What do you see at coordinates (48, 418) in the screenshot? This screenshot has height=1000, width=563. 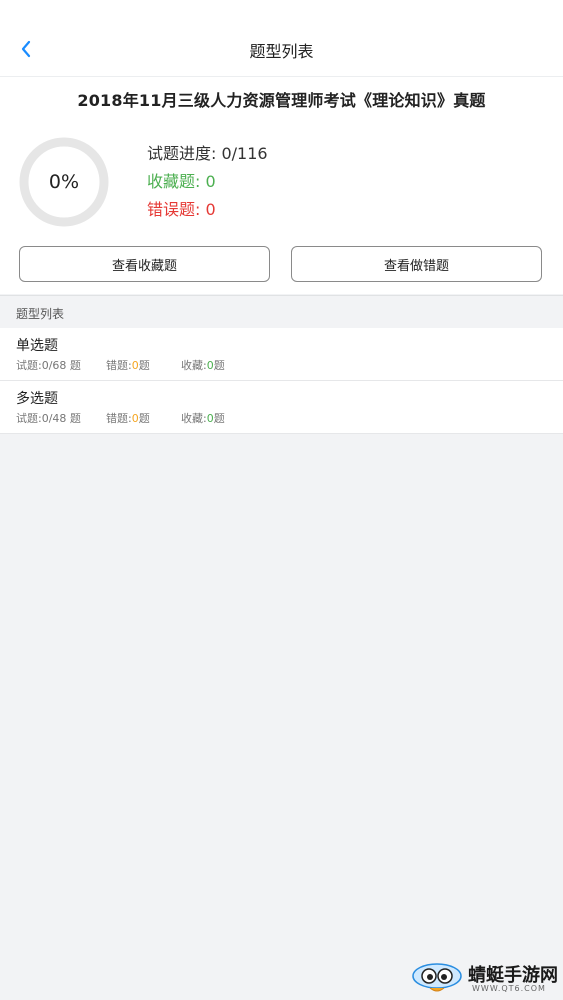 I see `total-label: 试题:0/48 题` at bounding box center [48, 418].